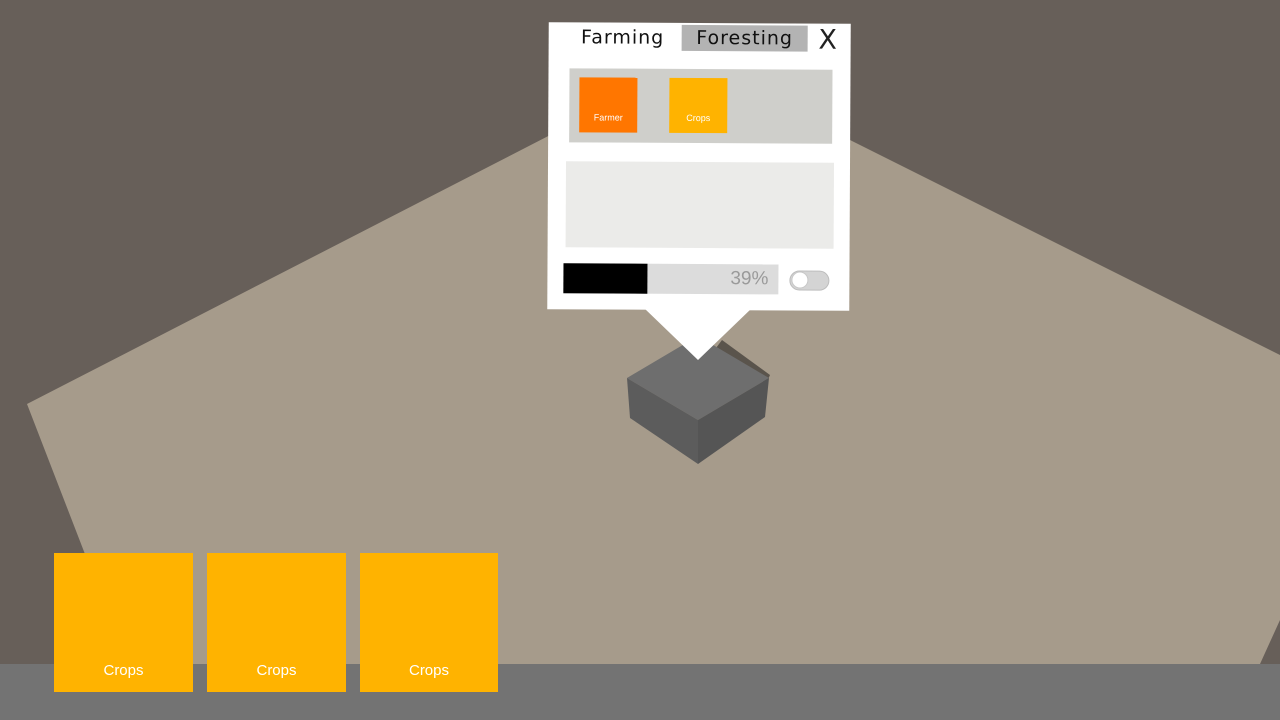 The image size is (1280, 720). What do you see at coordinates (429, 622) in the screenshot?
I see `hotbar-slot-crops-3: Crops` at bounding box center [429, 622].